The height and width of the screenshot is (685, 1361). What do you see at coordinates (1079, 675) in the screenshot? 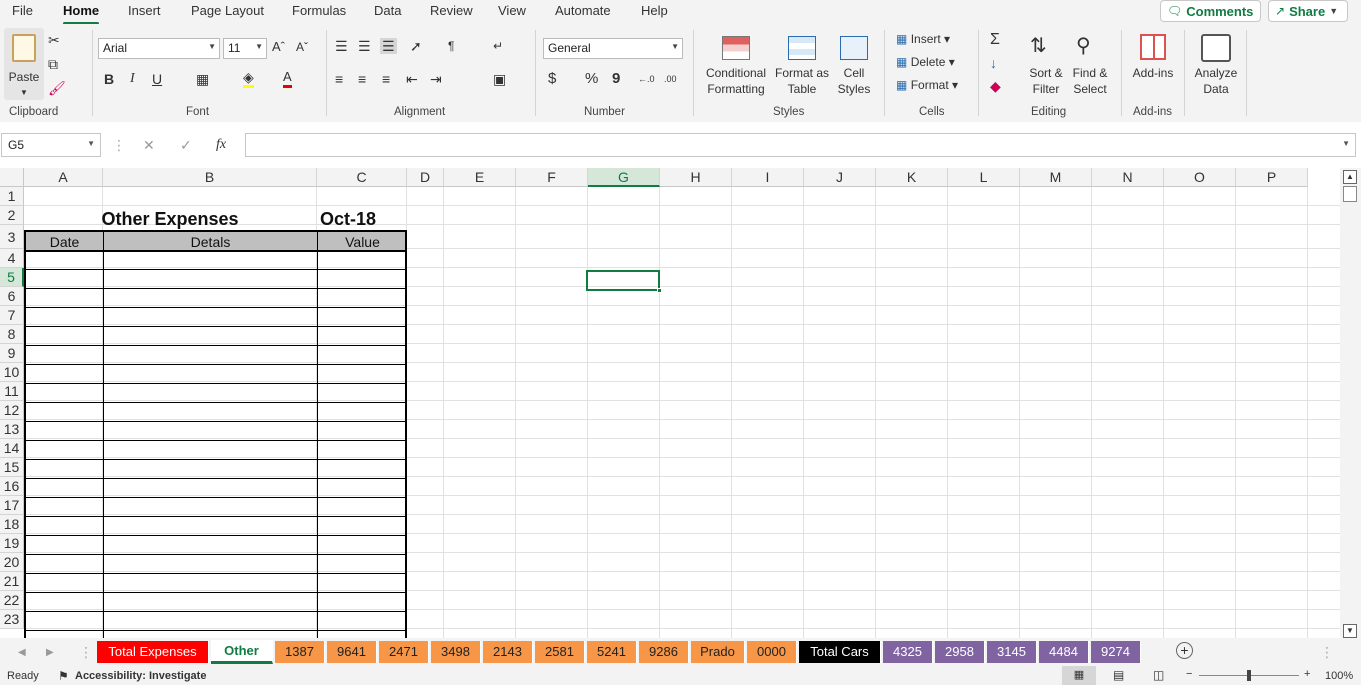
I see `normal-view-icon: ▦` at bounding box center [1079, 675].